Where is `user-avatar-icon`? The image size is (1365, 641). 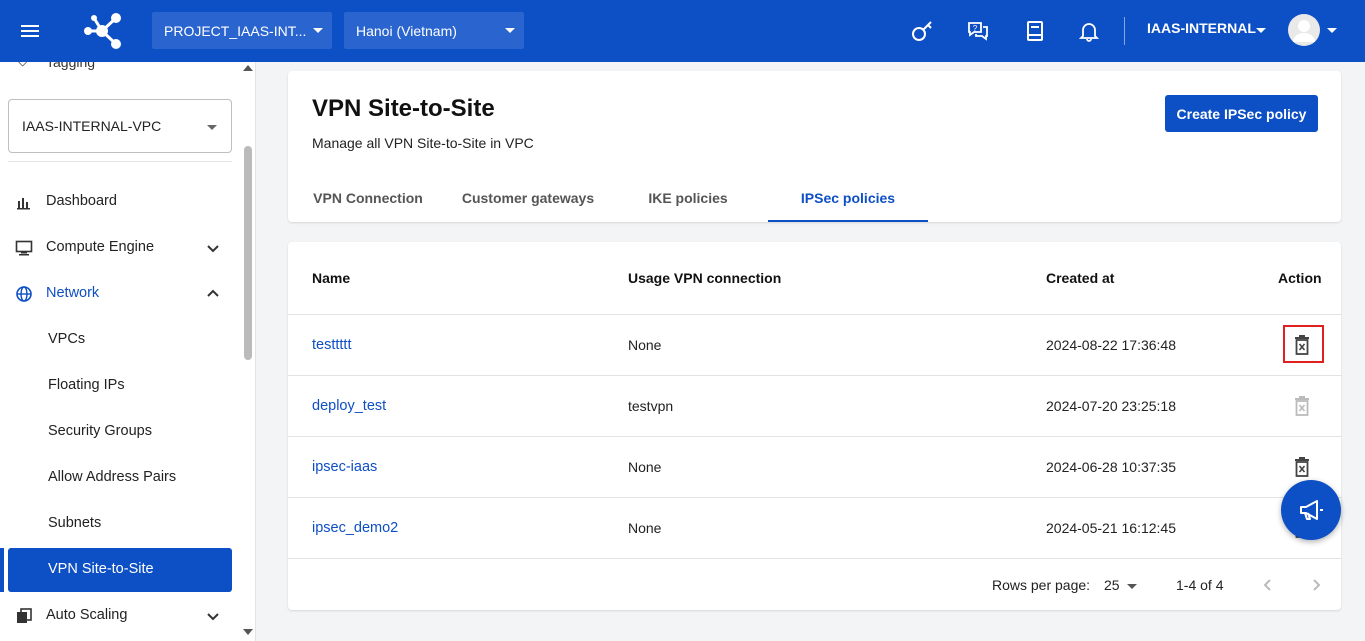 user-avatar-icon is located at coordinates (1304, 31).